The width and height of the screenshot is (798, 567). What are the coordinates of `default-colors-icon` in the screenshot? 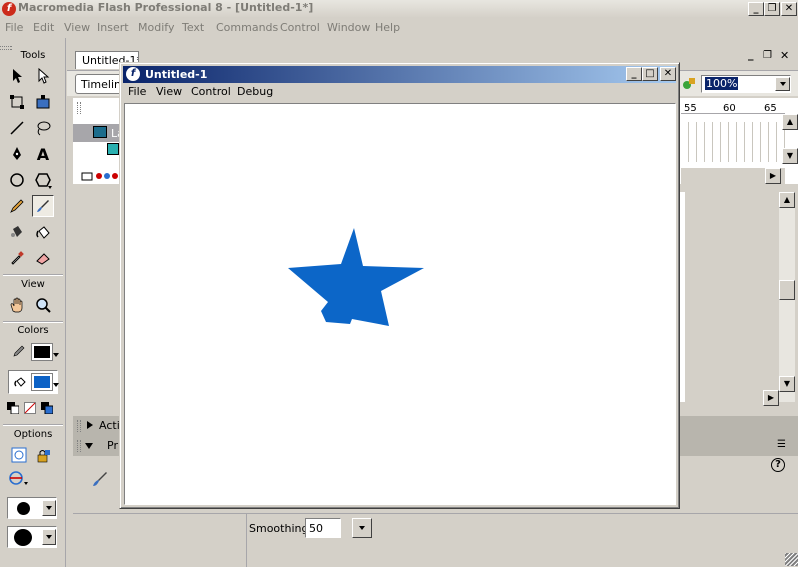 It's located at (13, 408).